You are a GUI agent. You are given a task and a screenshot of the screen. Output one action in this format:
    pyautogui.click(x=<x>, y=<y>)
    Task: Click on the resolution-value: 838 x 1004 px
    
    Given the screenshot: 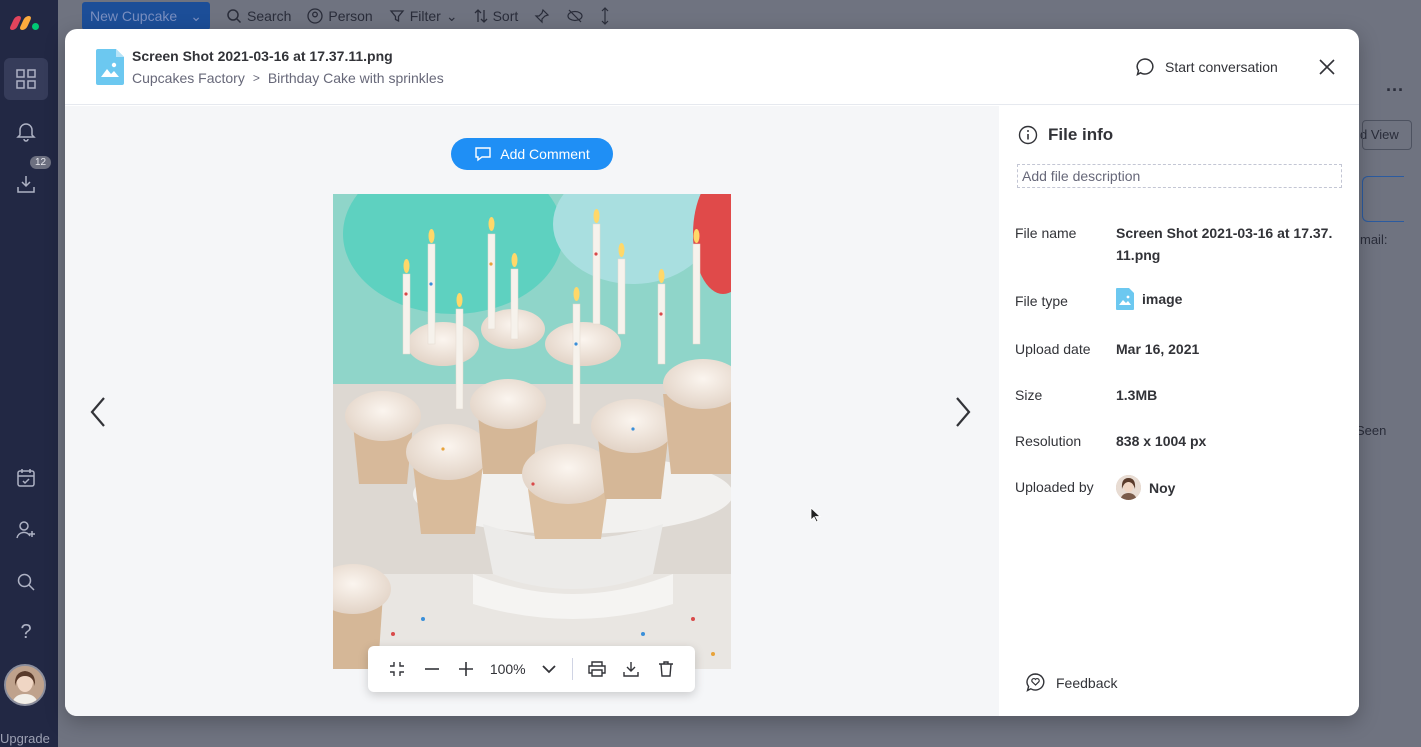 What is the action you would take?
    pyautogui.click(x=1161, y=441)
    